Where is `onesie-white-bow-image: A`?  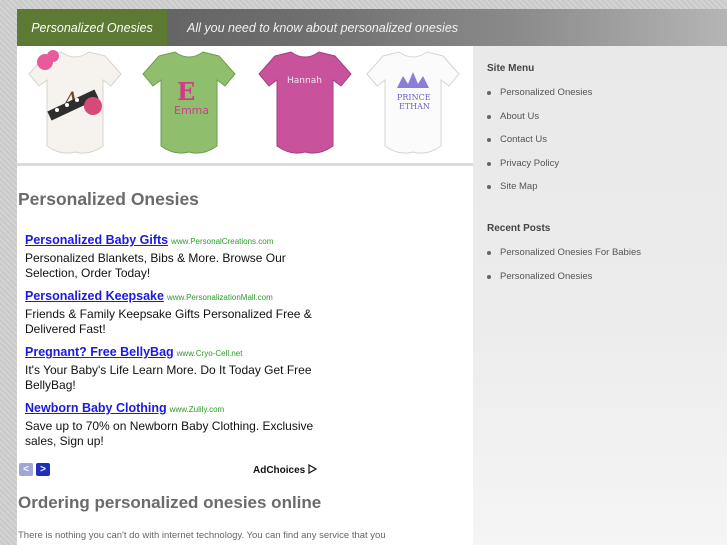 onesie-white-bow-image: A is located at coordinates (75, 102).